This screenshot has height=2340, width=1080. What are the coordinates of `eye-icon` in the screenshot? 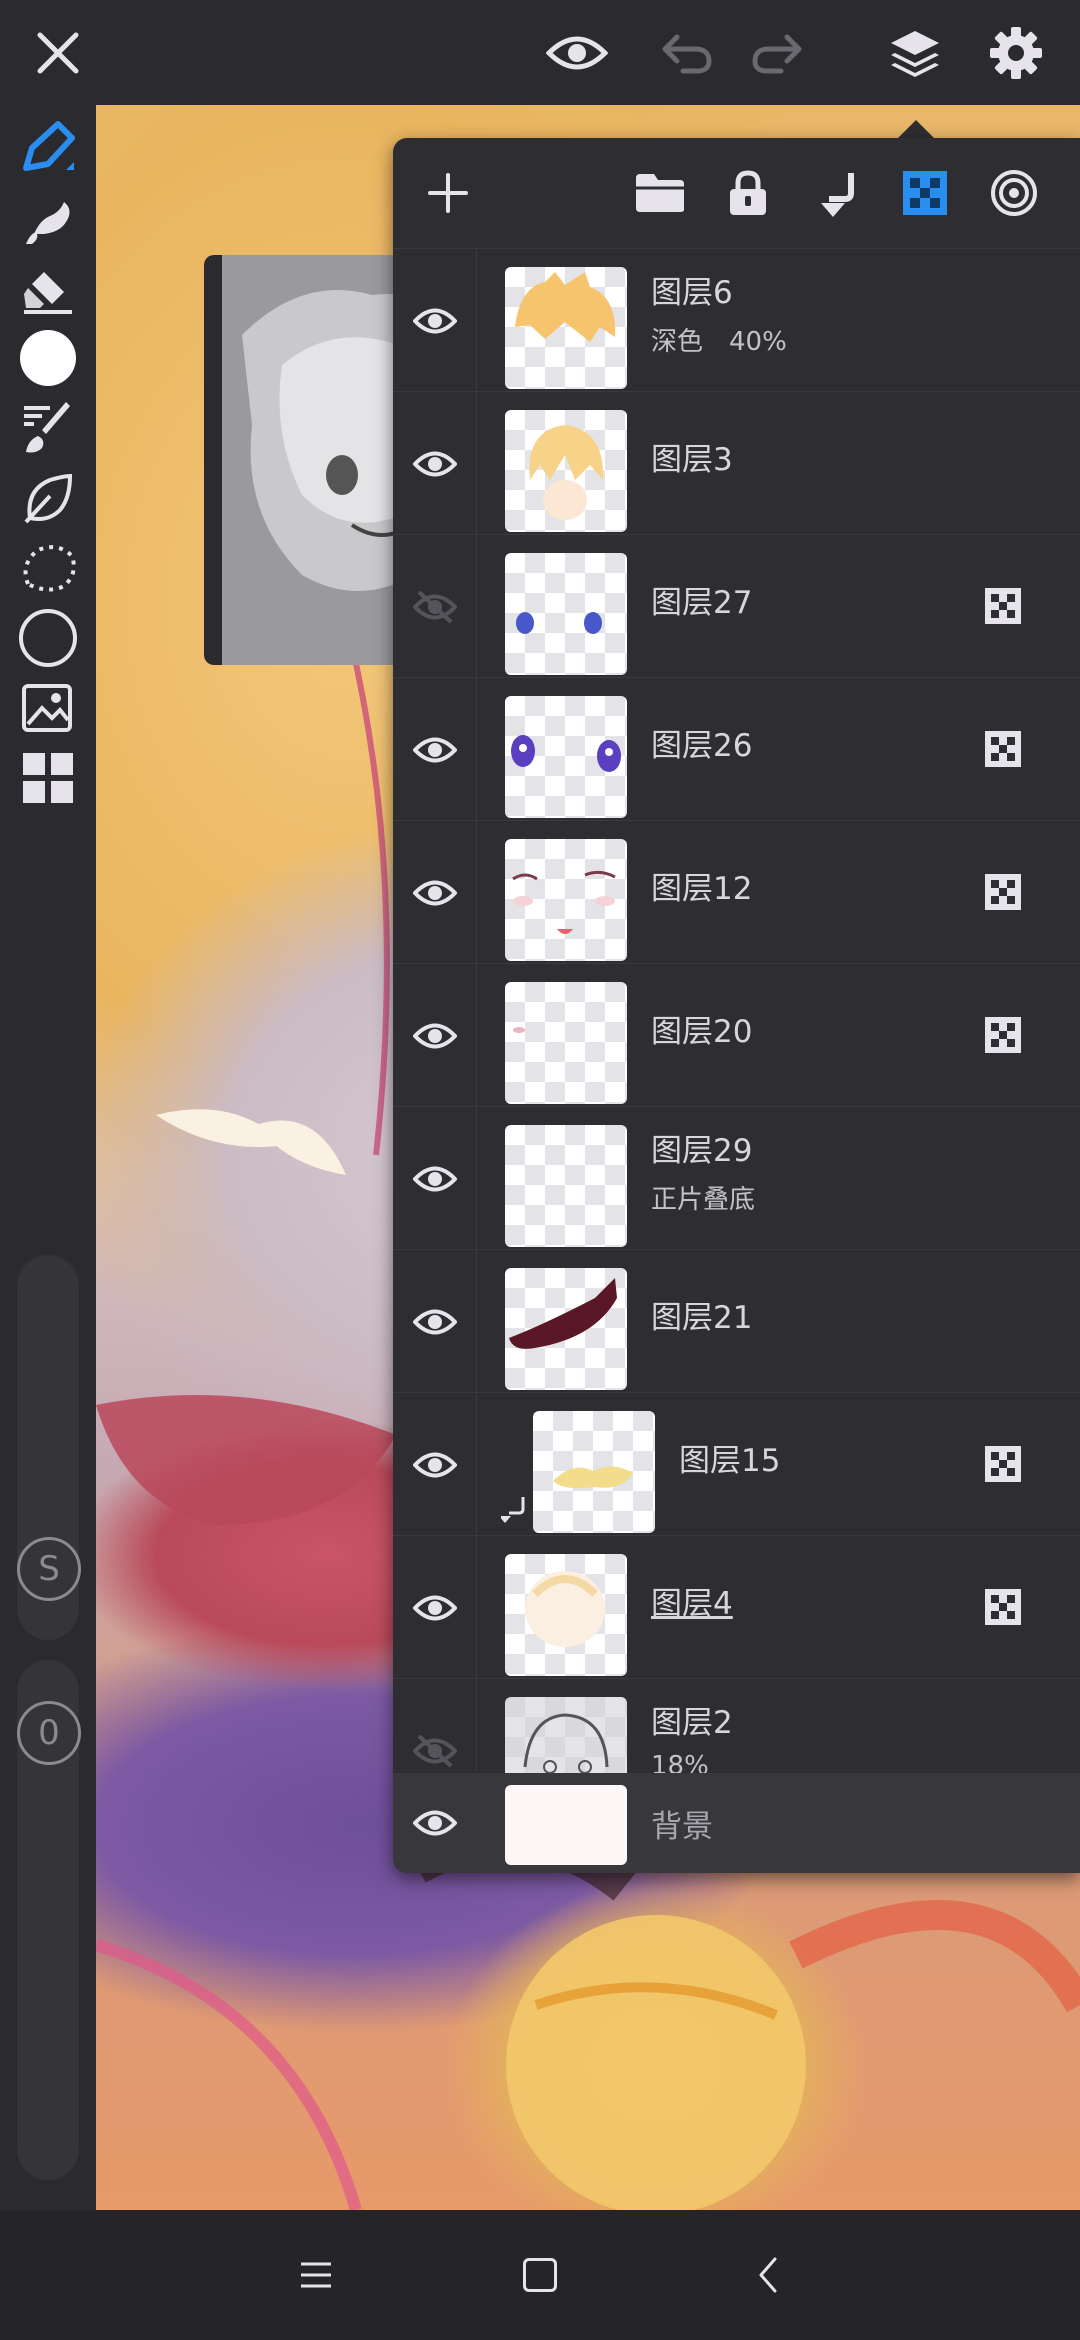 It's located at (577, 53).